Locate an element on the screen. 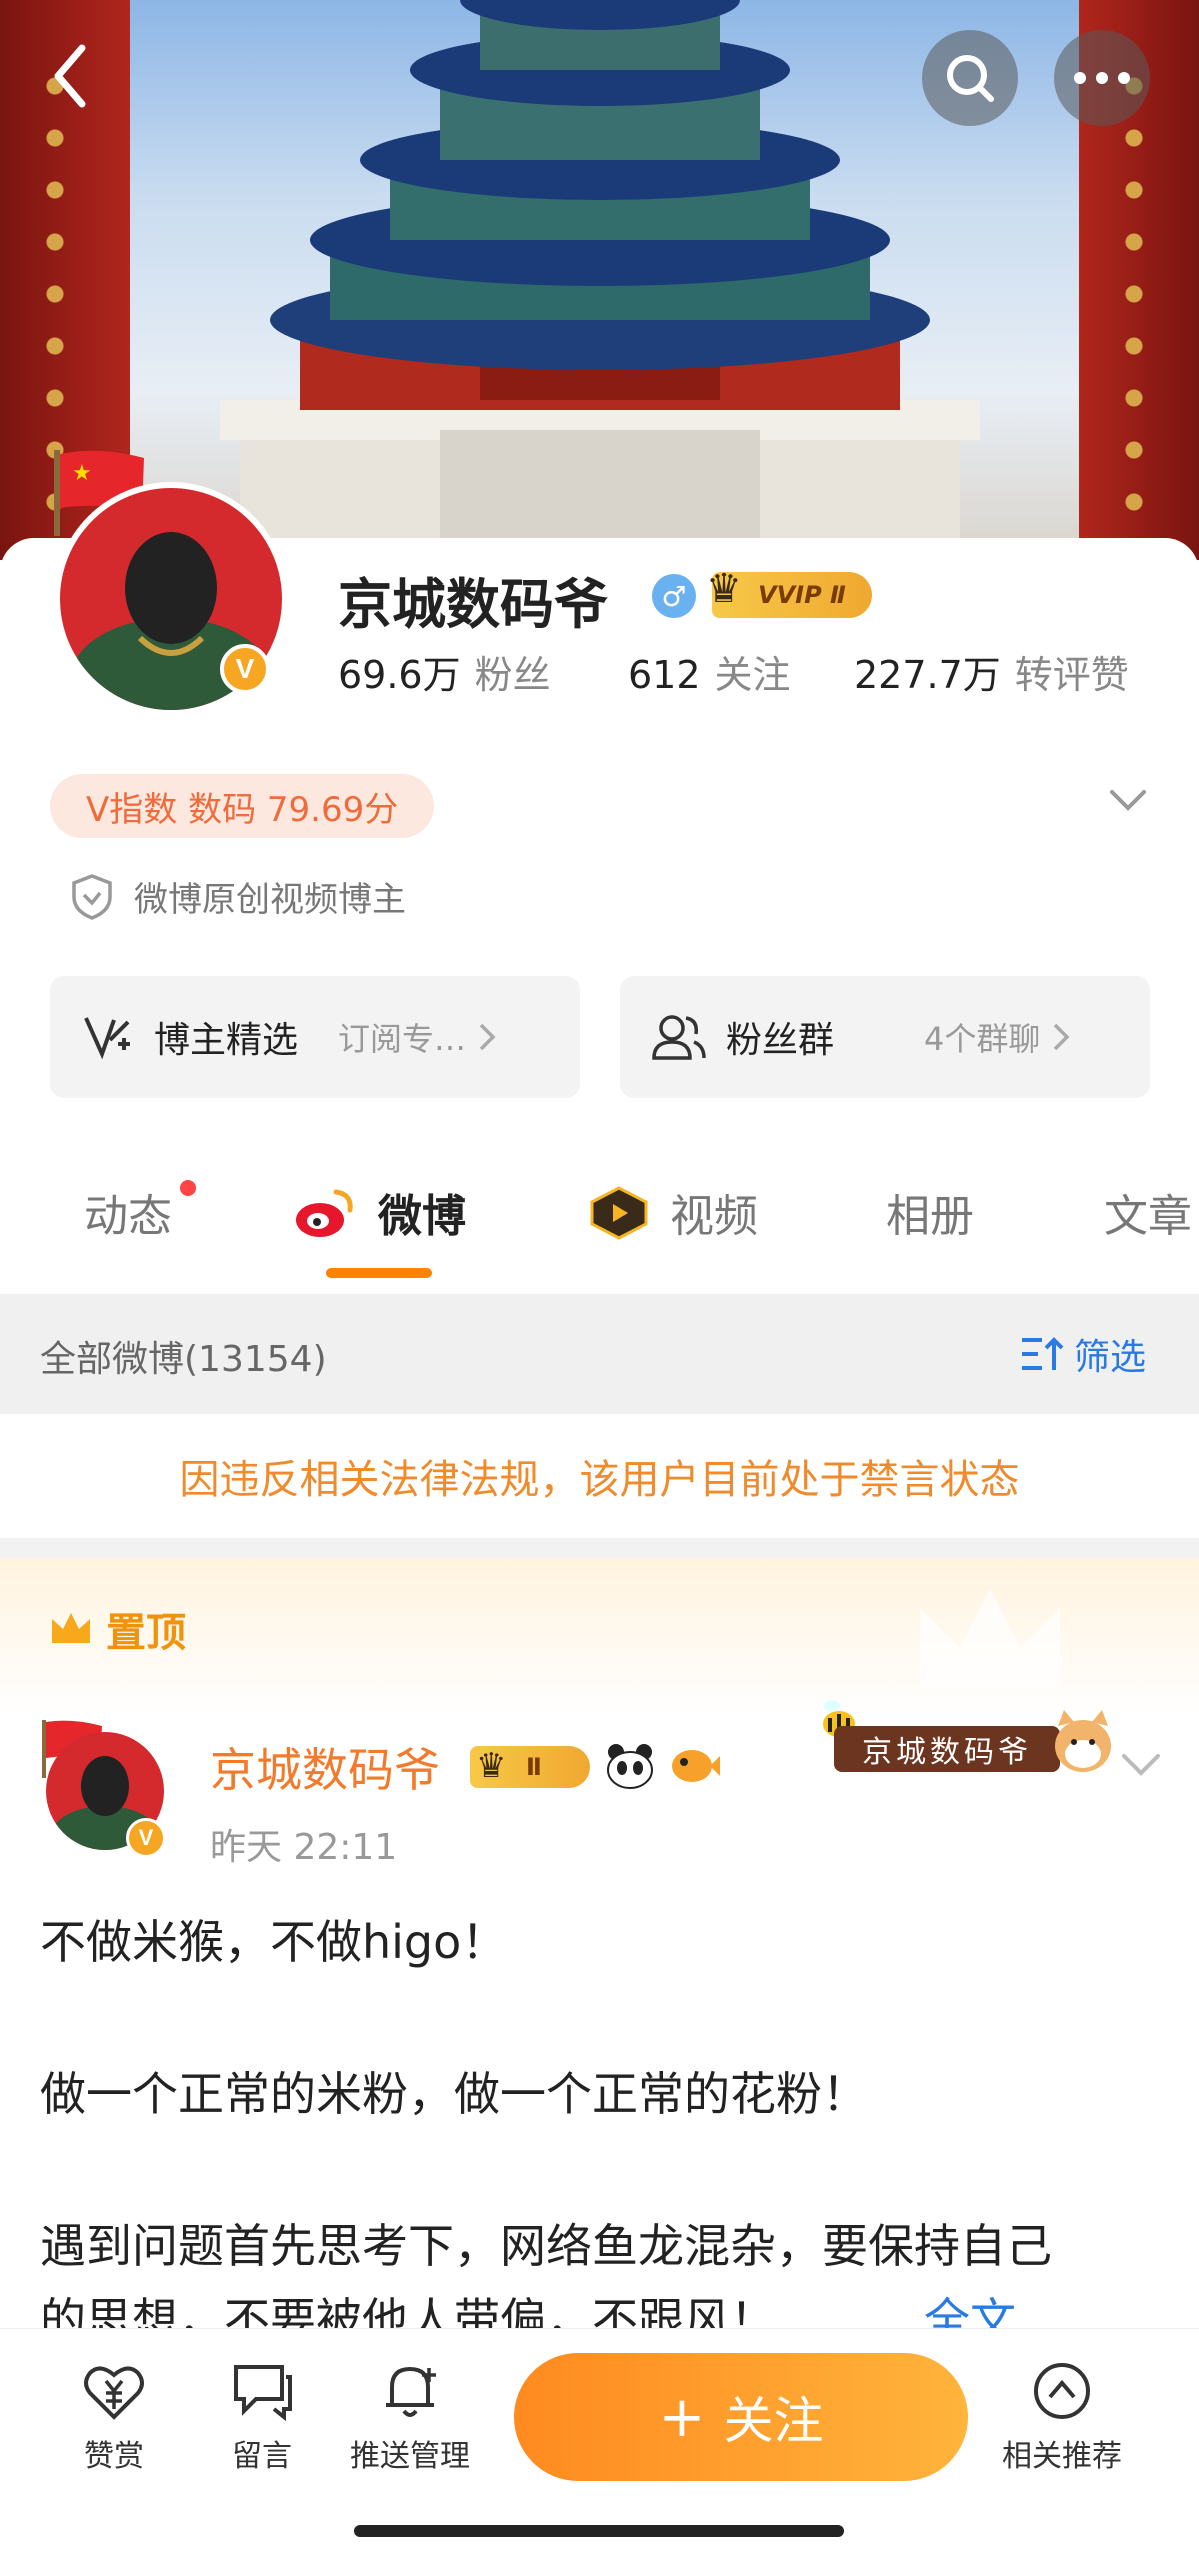  plus-icon: + is located at coordinates (682, 2417).